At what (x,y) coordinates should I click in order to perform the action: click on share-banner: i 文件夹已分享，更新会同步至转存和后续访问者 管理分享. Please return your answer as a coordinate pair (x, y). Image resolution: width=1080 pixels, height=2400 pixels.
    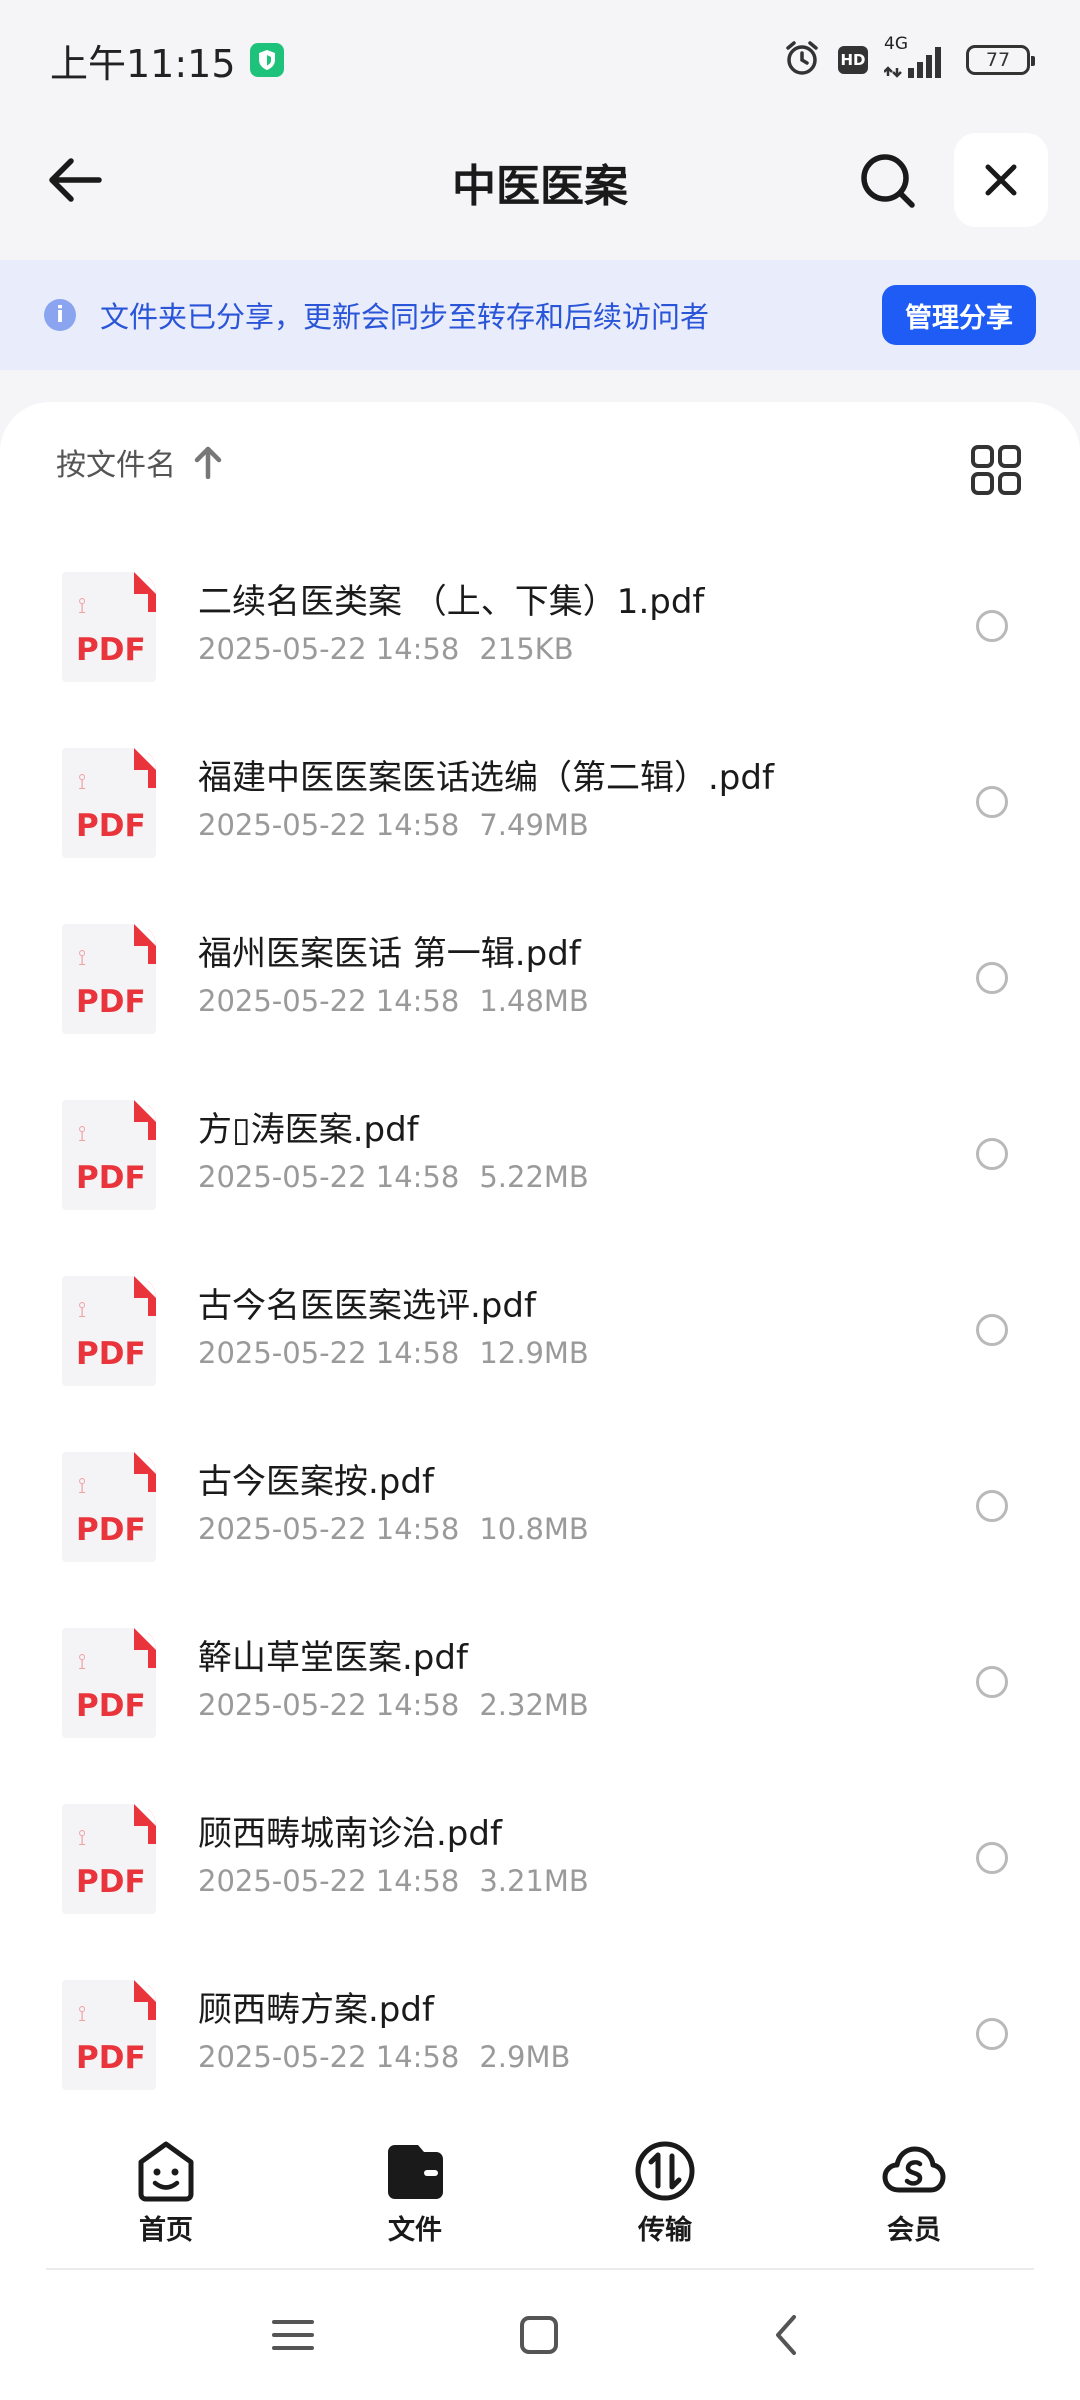
    Looking at the image, I should click on (540, 315).